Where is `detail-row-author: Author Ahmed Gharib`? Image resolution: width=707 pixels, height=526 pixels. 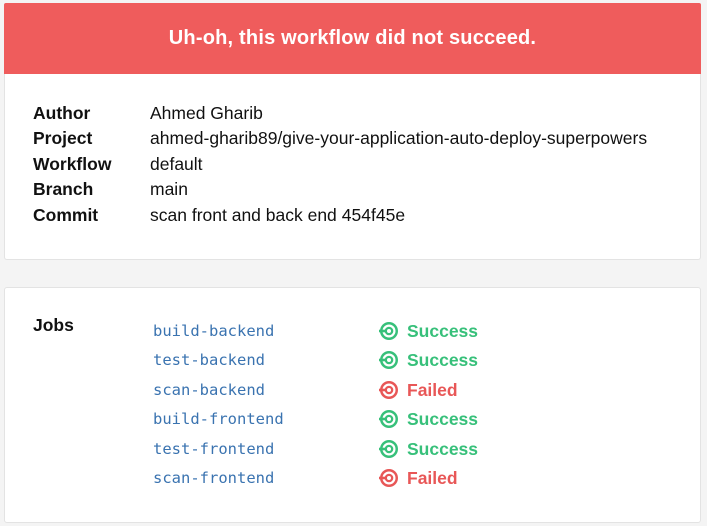
detail-row-author: Author Ahmed Gharib is located at coordinates (148, 113).